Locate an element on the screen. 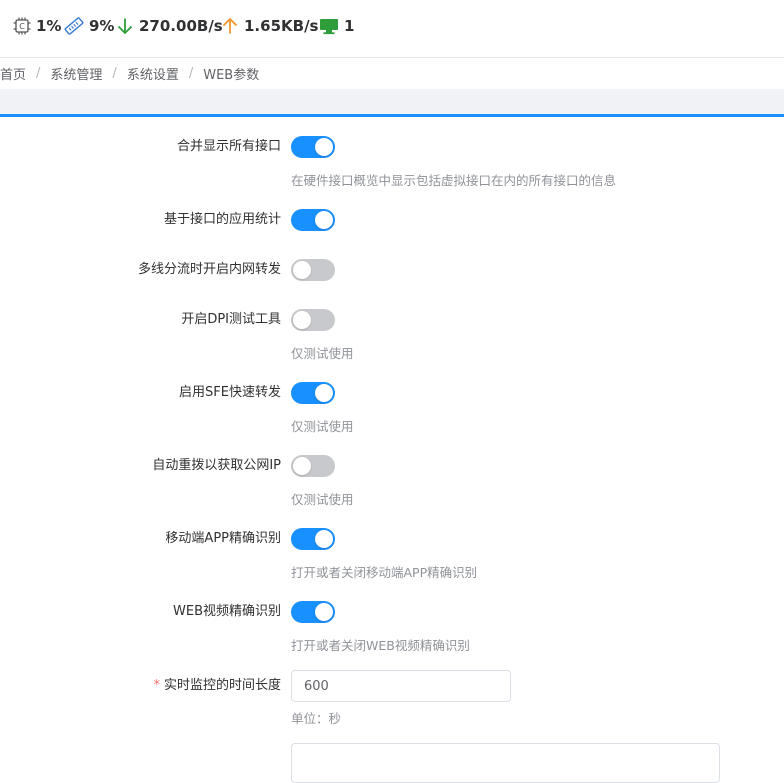 This screenshot has width=784, height=783. breadcrumb-system-settings: 系统设置 is located at coordinates (153, 73).